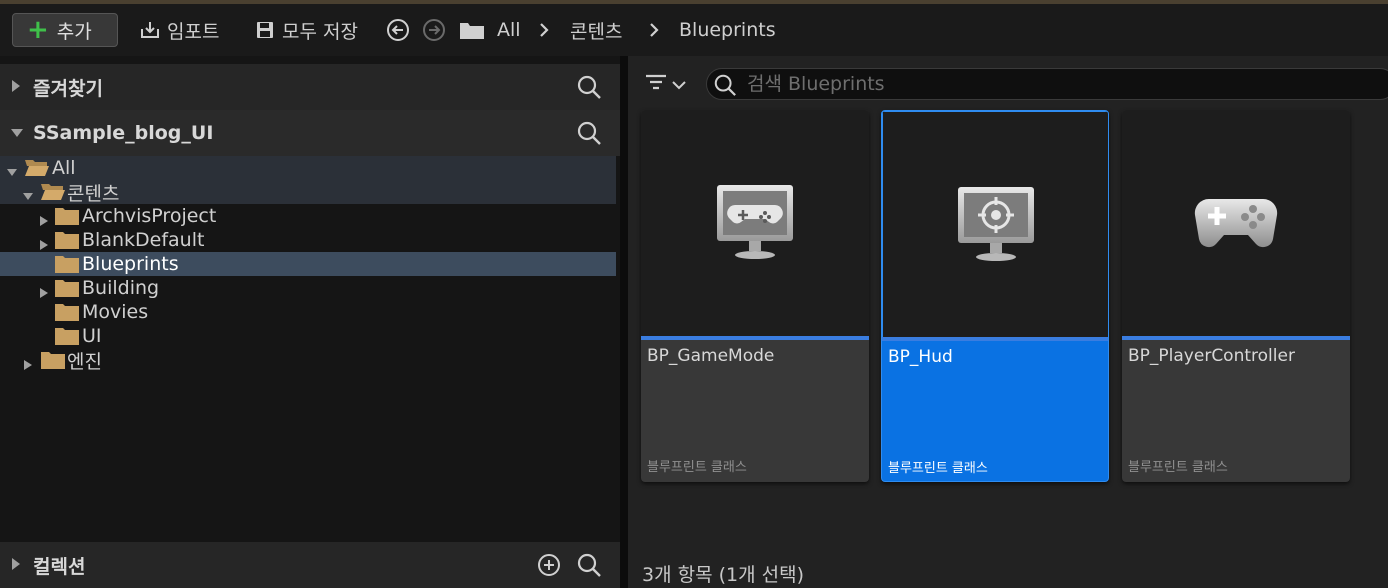 This screenshot has height=588, width=1388. What do you see at coordinates (115, 312) in the screenshot?
I see `tree-item-label: Movies` at bounding box center [115, 312].